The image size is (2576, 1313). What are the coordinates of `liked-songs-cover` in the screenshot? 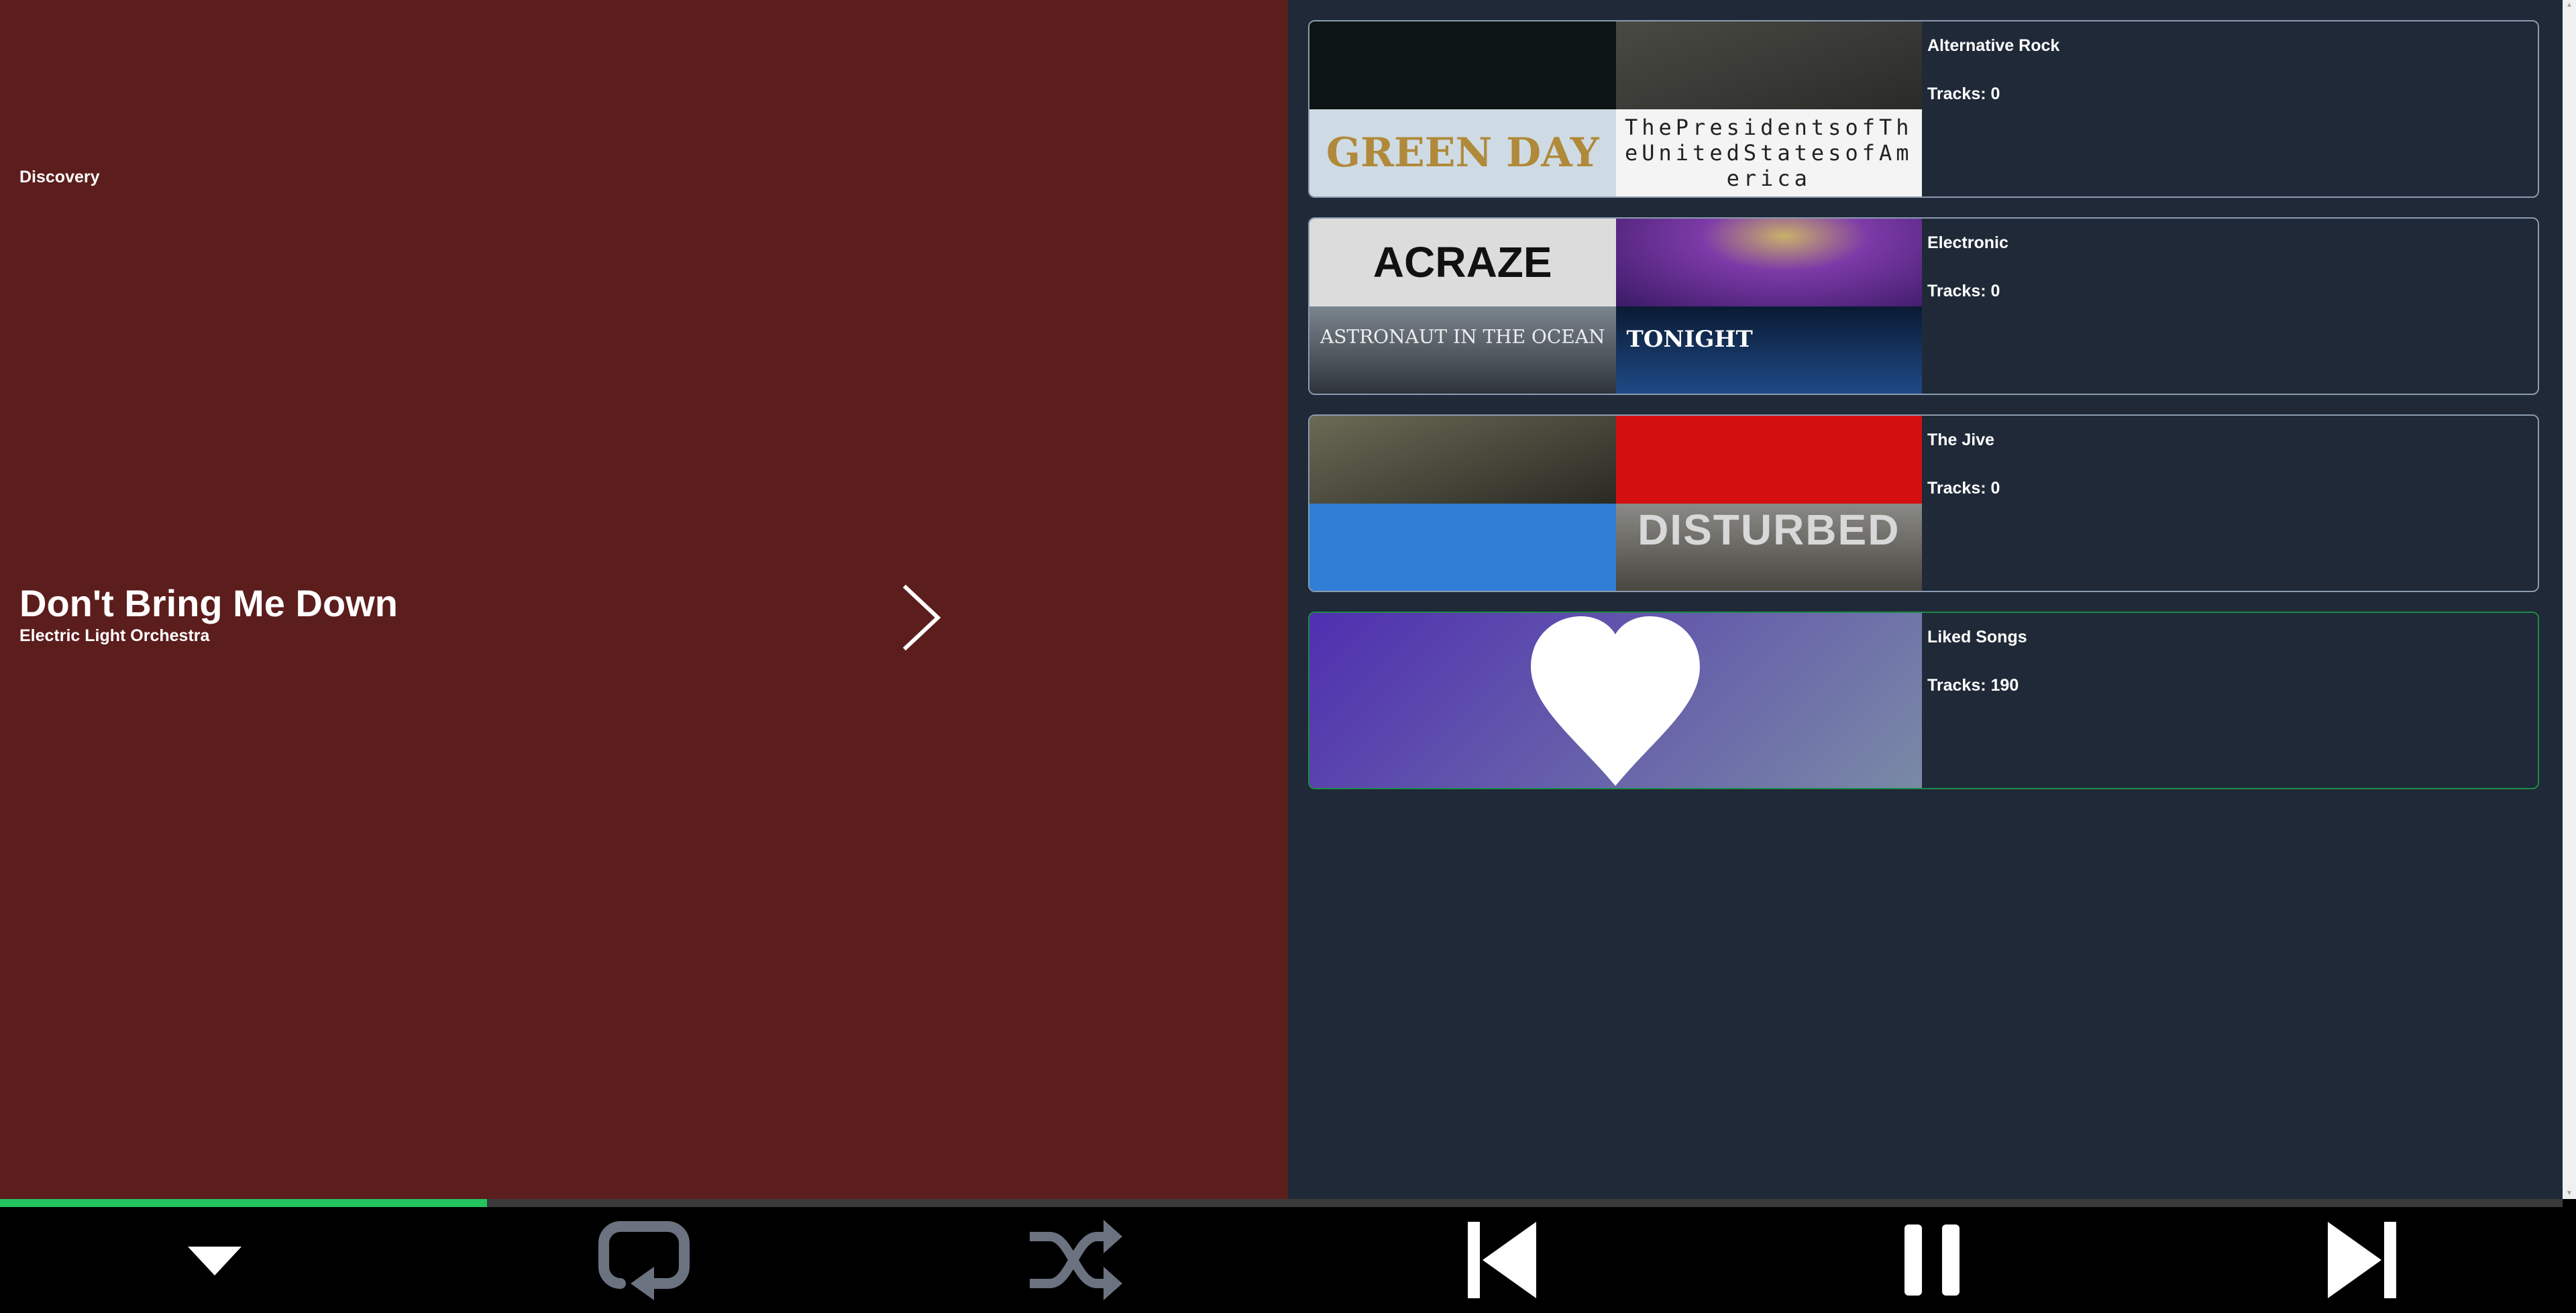 It's located at (1615, 700).